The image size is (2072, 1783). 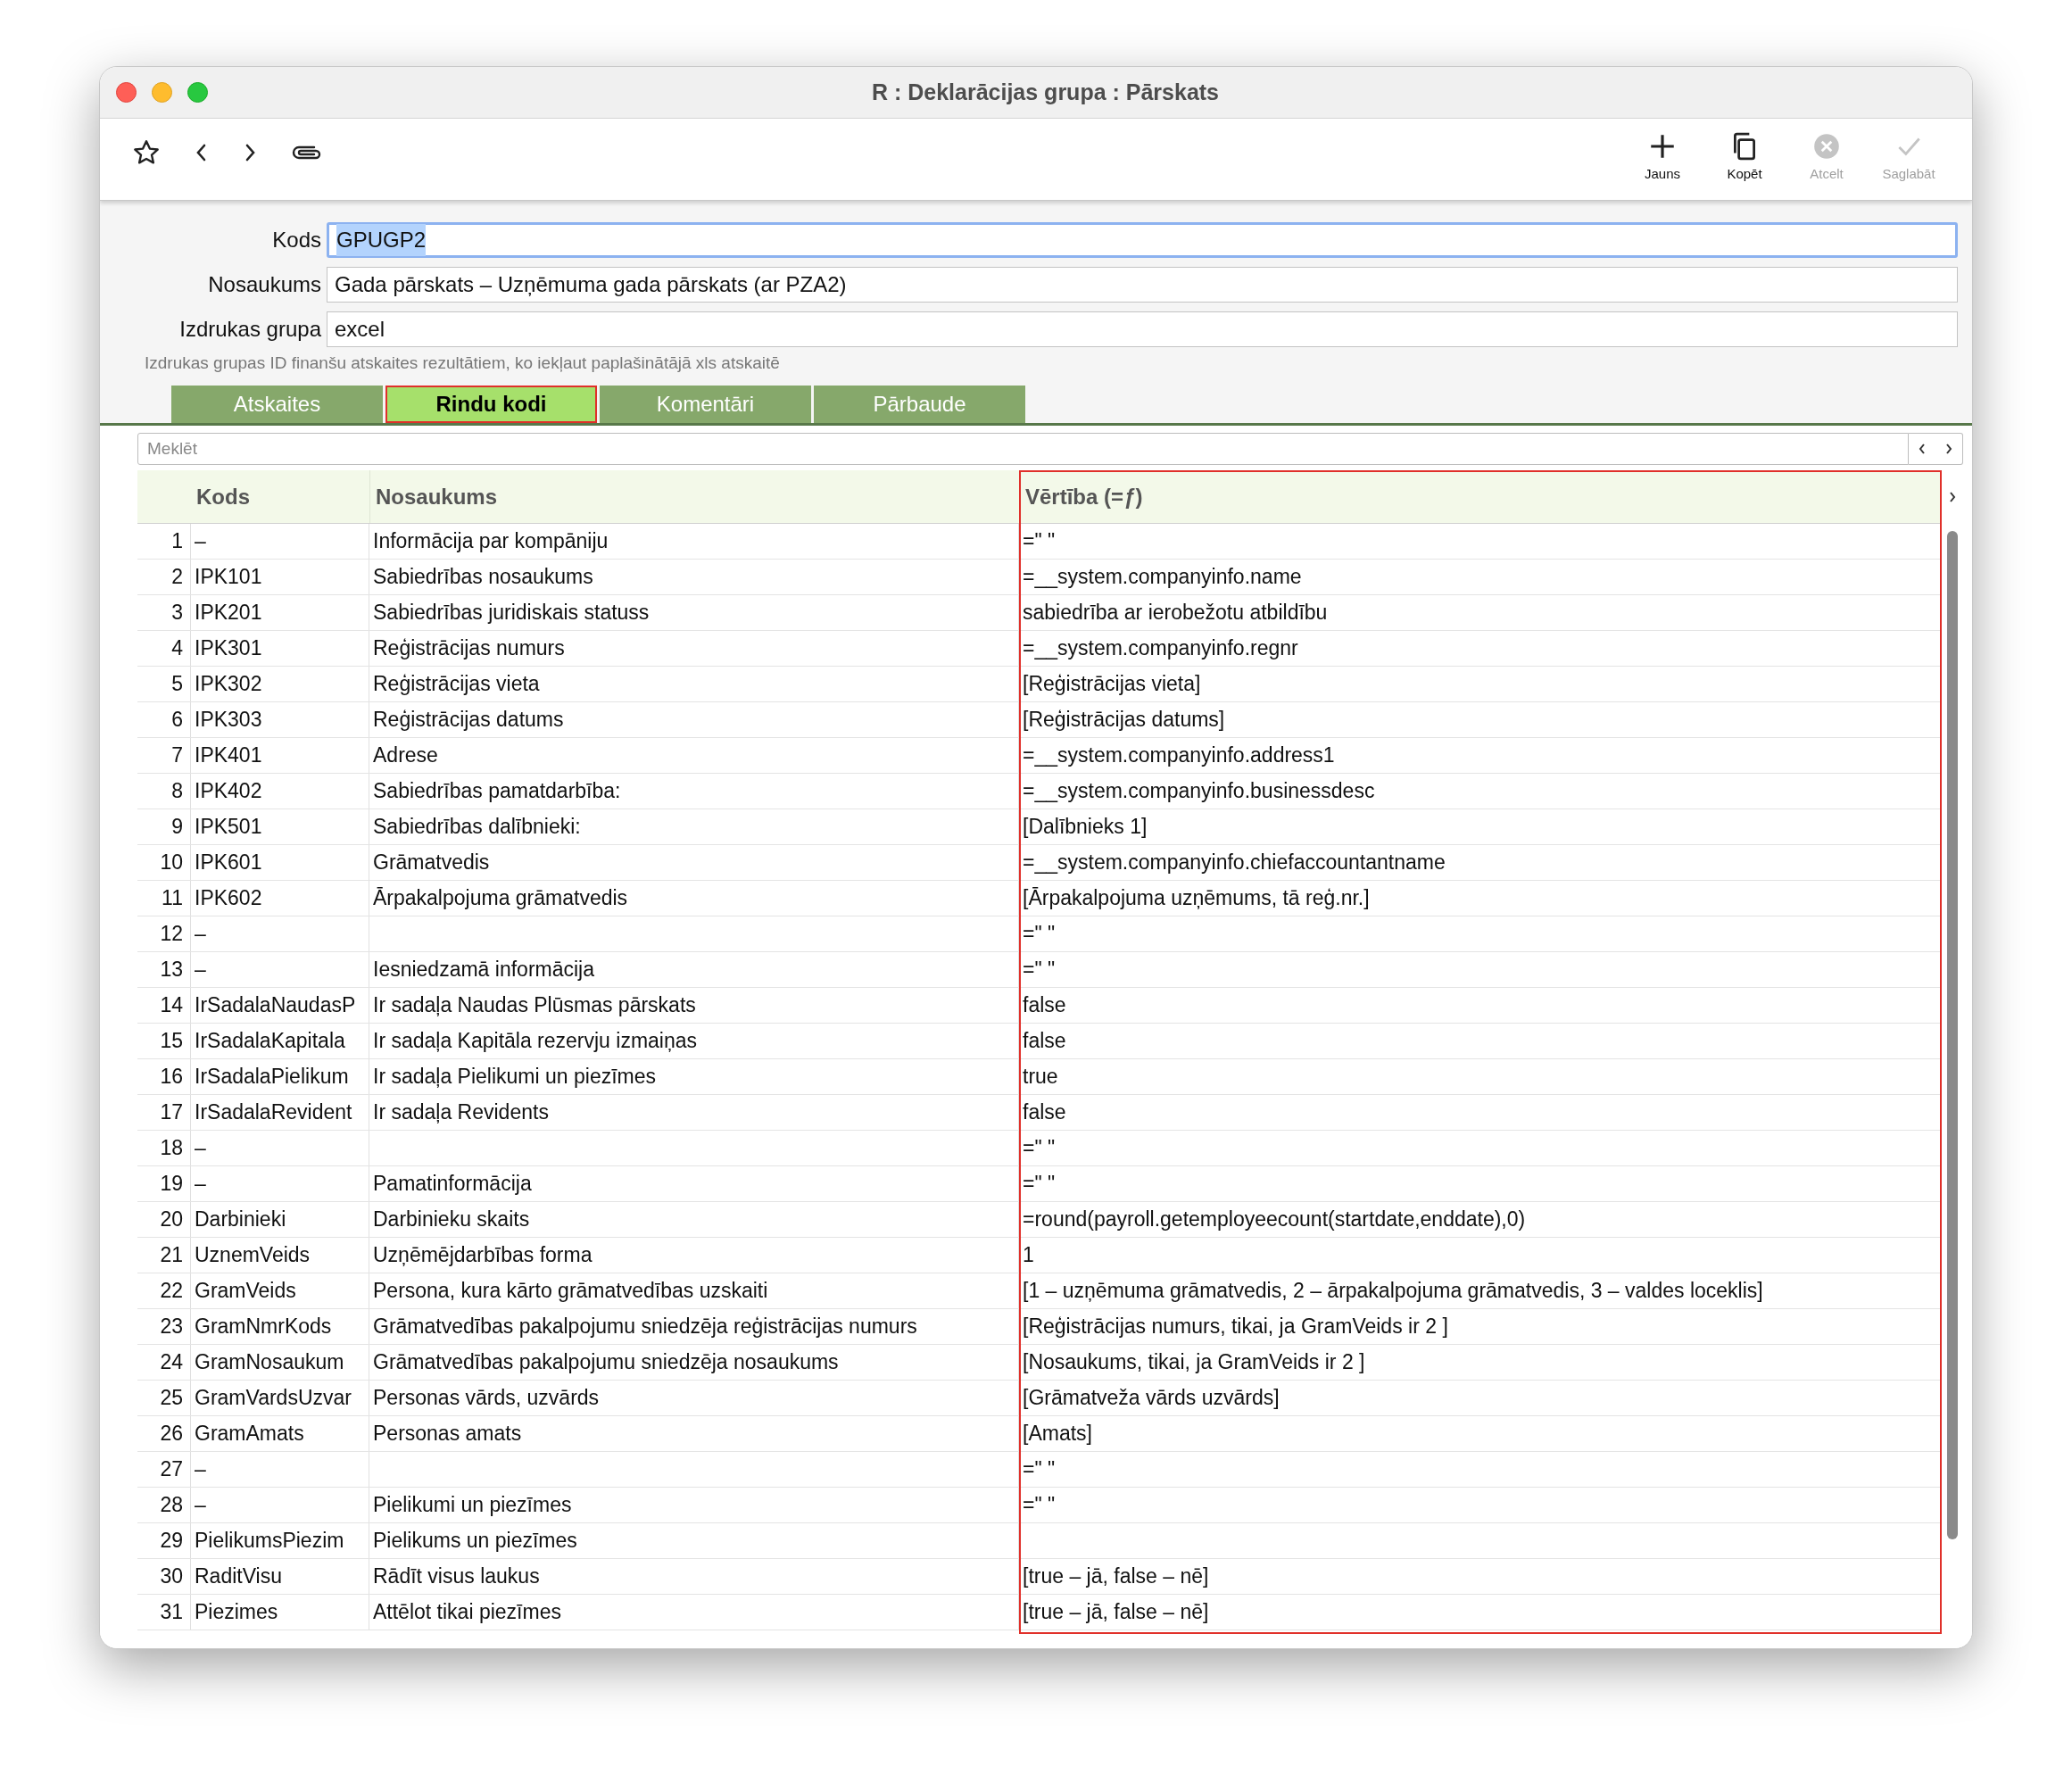 What do you see at coordinates (1045, 92) in the screenshot?
I see `window-title: R : Deklarācijas grupa : Pārskats` at bounding box center [1045, 92].